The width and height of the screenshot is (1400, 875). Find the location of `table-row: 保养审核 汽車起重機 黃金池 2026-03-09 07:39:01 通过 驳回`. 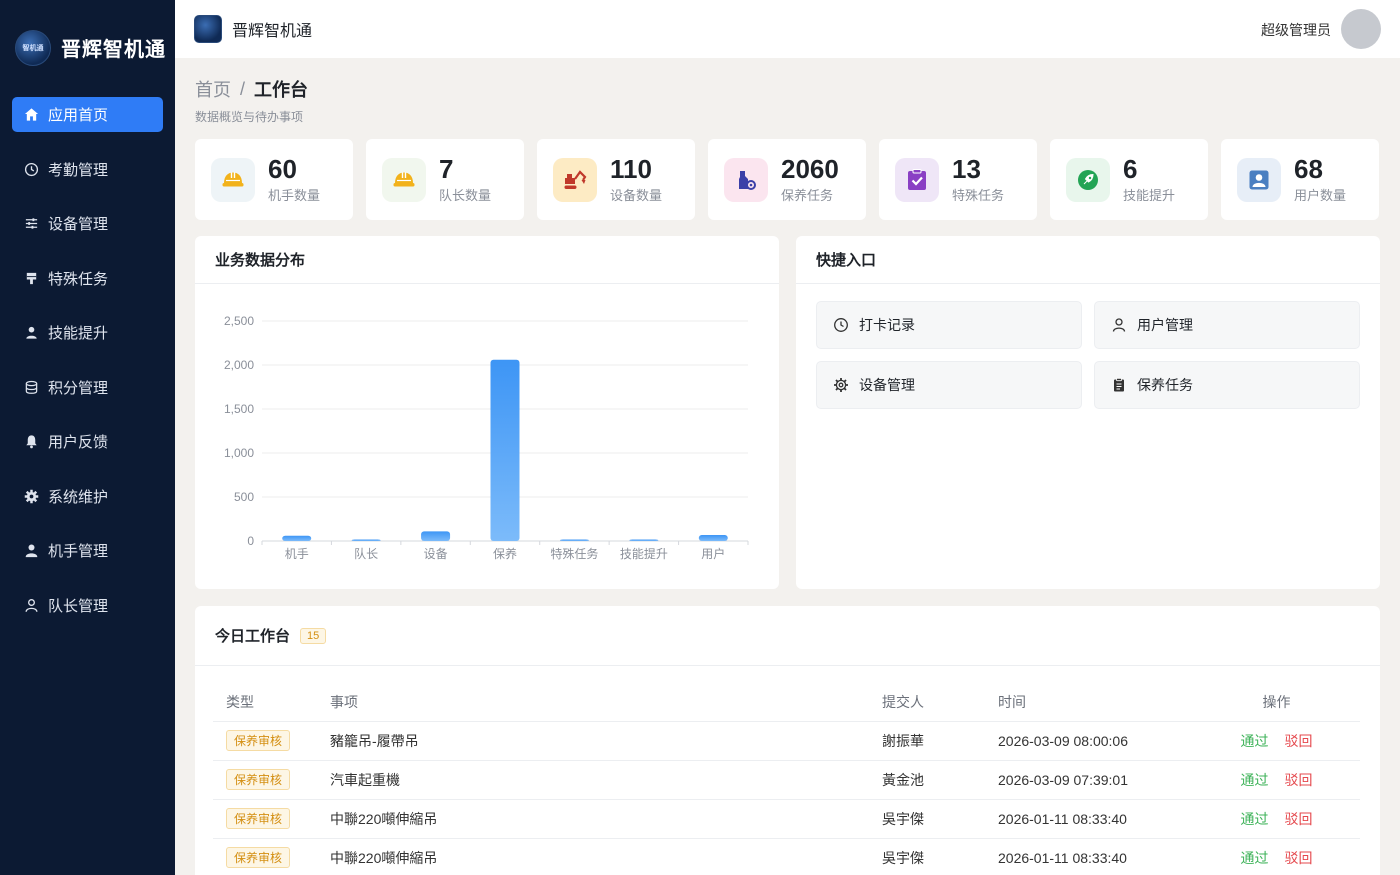

table-row: 保养审核 汽車起重機 黃金池 2026-03-09 07:39:01 通过 驳回 is located at coordinates (786, 780).